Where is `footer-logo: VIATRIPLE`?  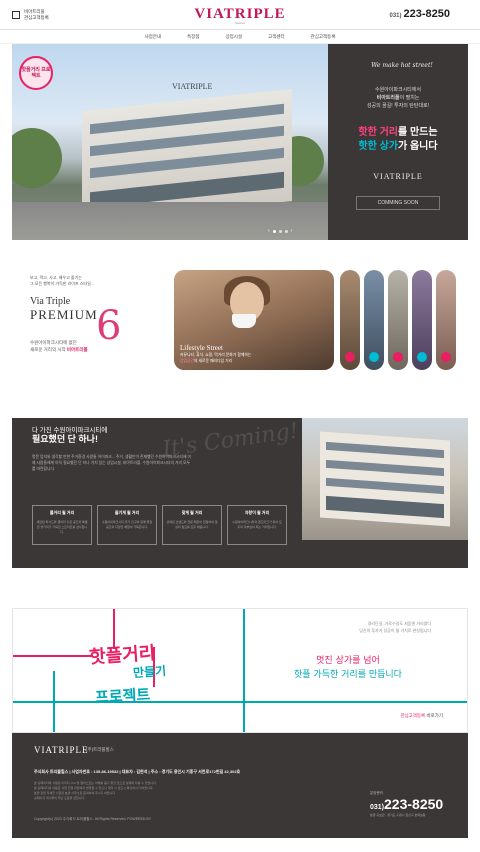 footer-logo: VIATRIPLE is located at coordinates (61, 750).